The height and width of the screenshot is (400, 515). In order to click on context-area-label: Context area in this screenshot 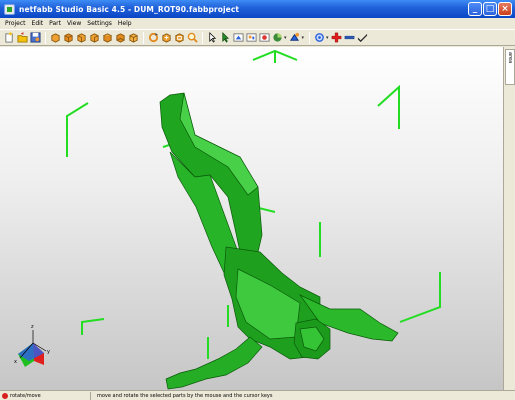, I will do `click(511, 62)`.